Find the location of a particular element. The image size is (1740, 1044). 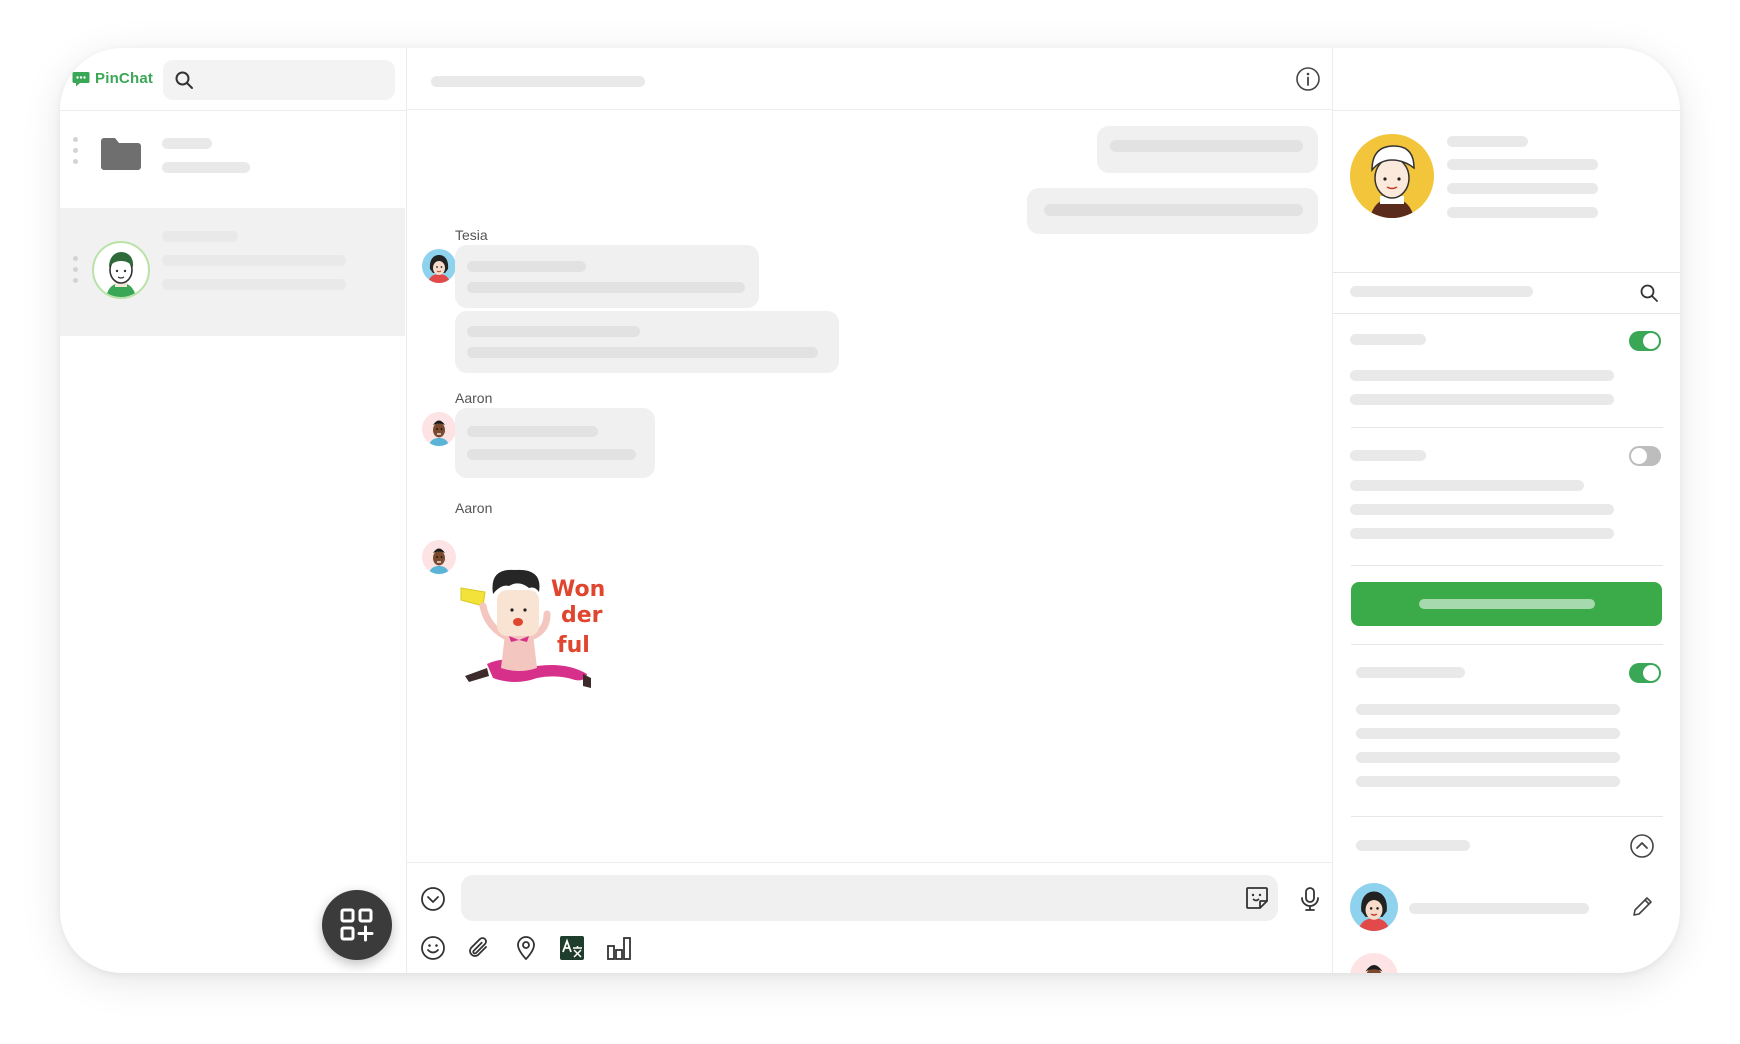

chat-header is located at coordinates (870, 79).